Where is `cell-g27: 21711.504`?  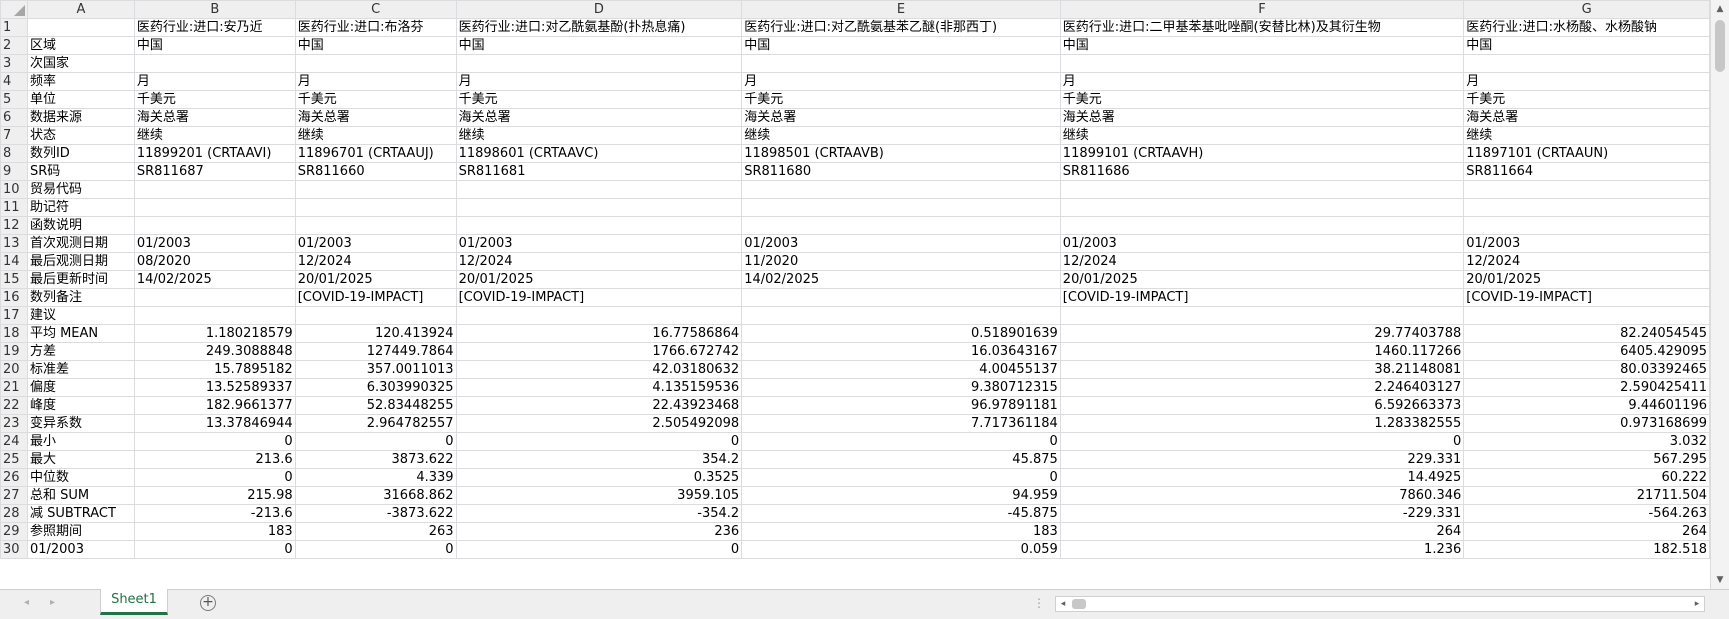
cell-g27: 21711.504 is located at coordinates (1586, 495).